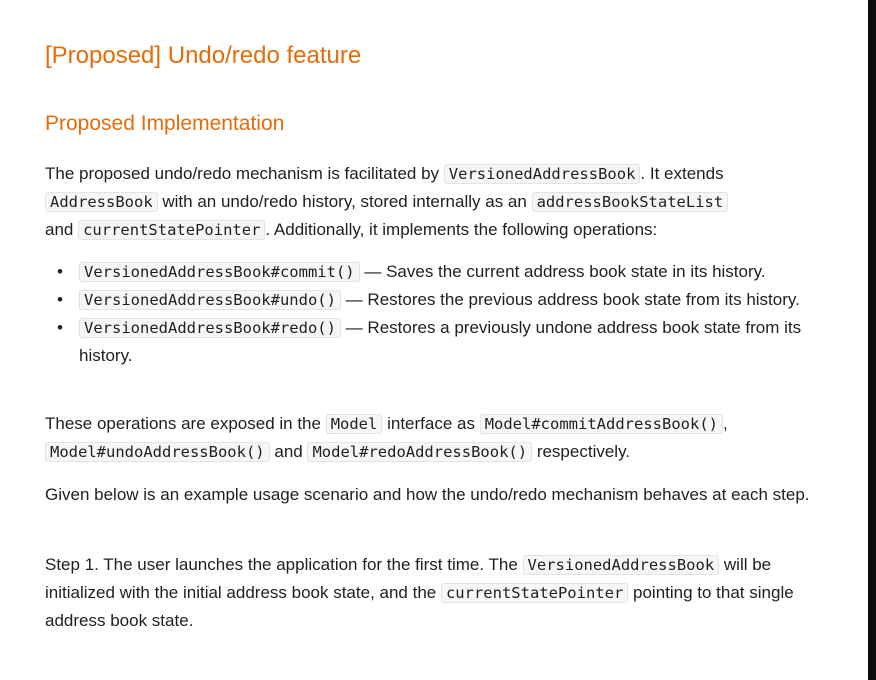 The image size is (876, 680). I want to click on code-versioned-address-book-2: VersionedAddressBook, so click(621, 565).